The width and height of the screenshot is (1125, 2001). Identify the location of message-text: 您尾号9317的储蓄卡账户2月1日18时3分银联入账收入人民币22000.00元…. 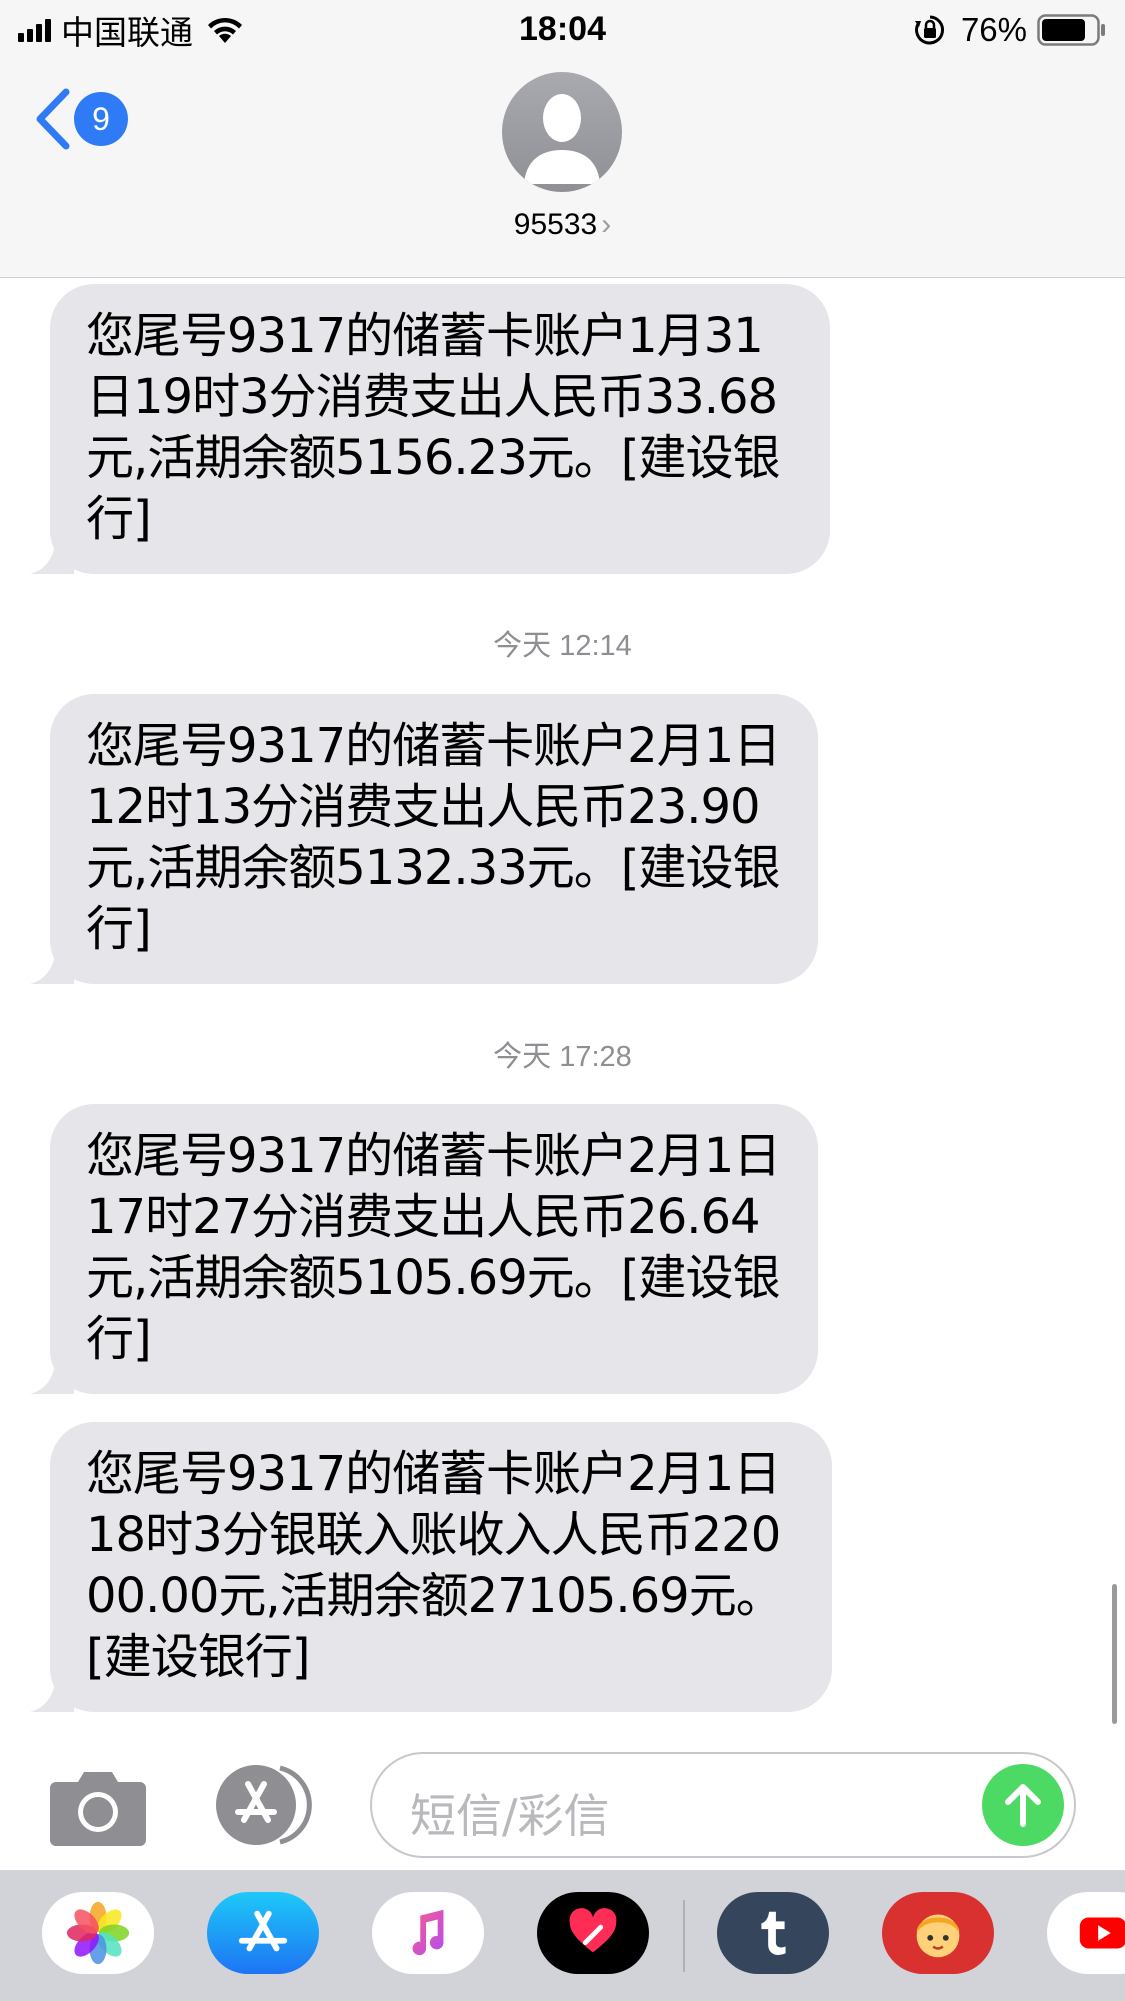
(435, 1565).